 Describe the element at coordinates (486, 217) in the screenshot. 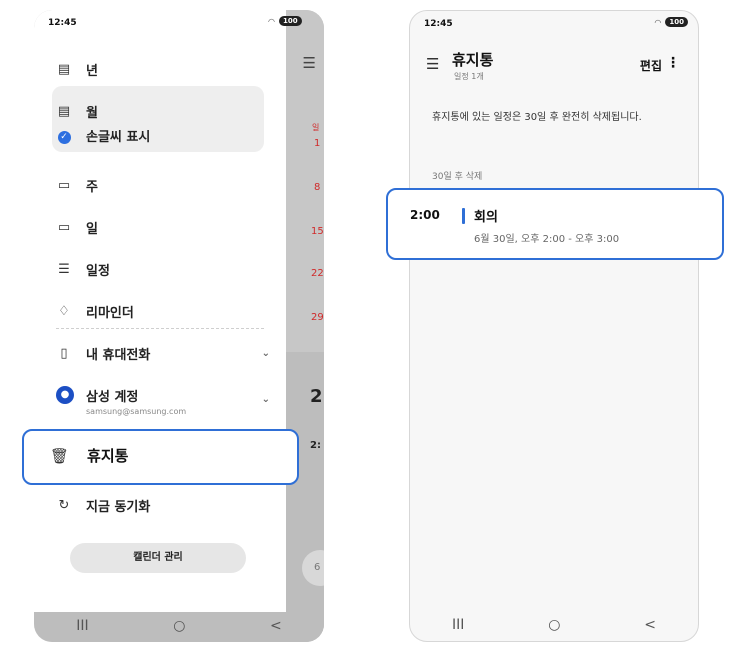

I see `event-title: 회의` at that location.